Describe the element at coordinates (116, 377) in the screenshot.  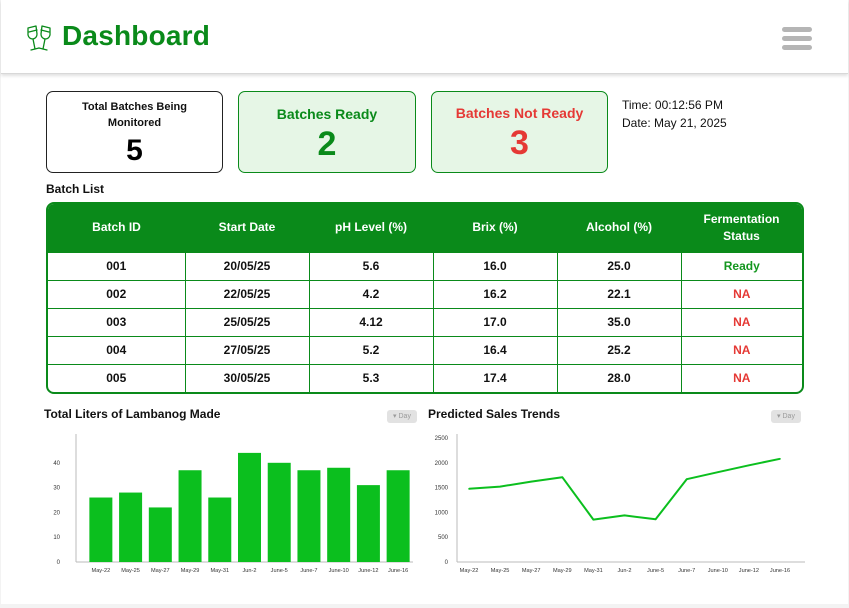
I see `cell-batch-id: 005` at that location.